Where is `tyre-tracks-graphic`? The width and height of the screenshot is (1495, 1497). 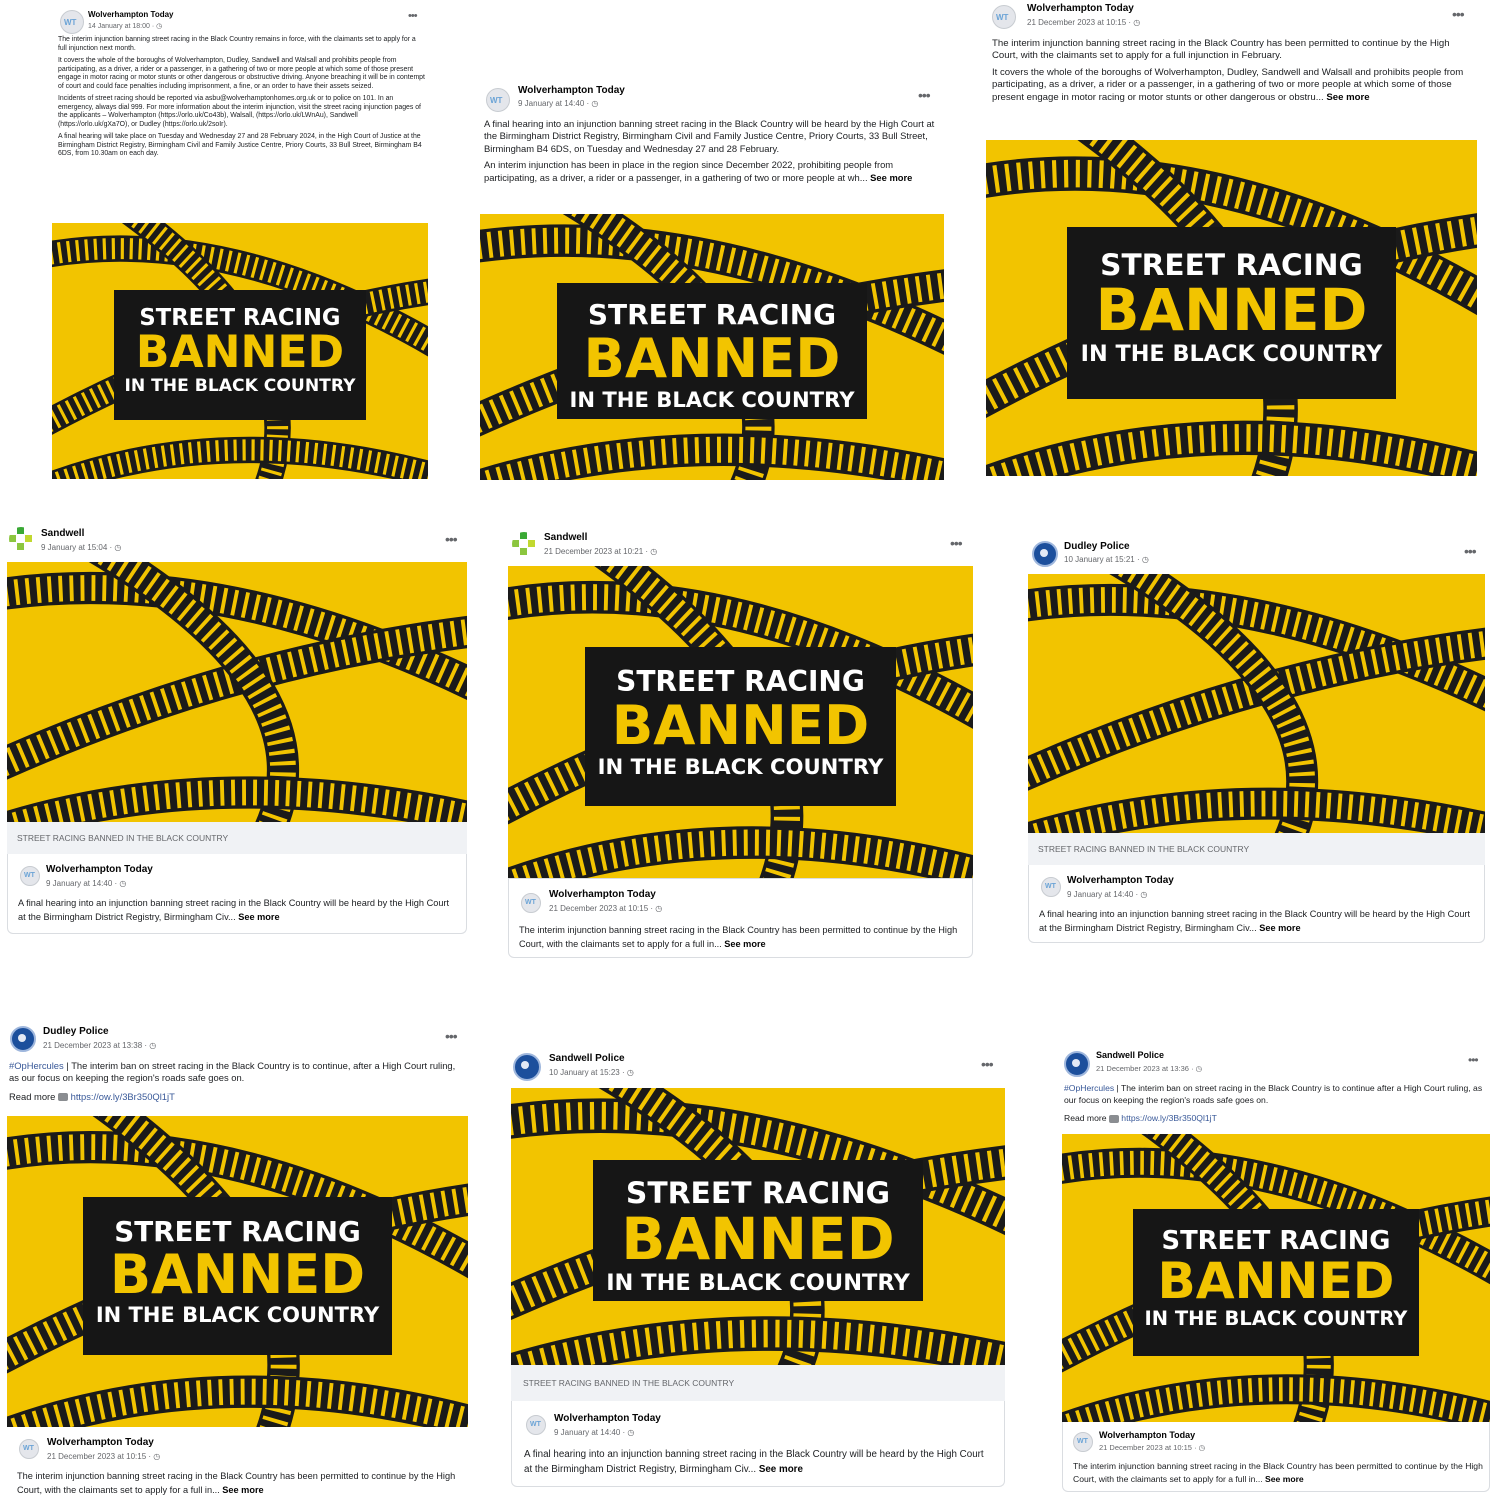 tyre-tracks-graphic is located at coordinates (1256, 703).